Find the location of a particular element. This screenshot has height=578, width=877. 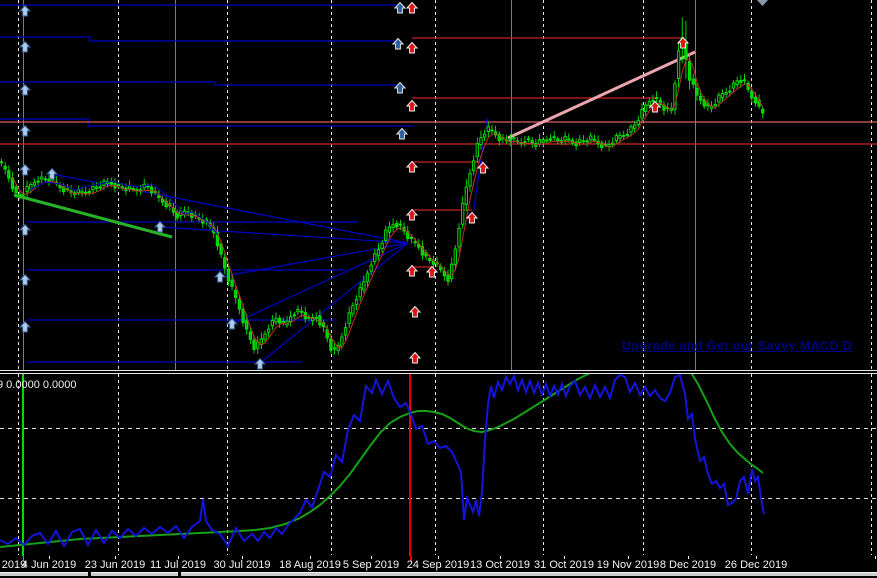

axis-date-label: 5 Sep 2019 is located at coordinates (371, 565).